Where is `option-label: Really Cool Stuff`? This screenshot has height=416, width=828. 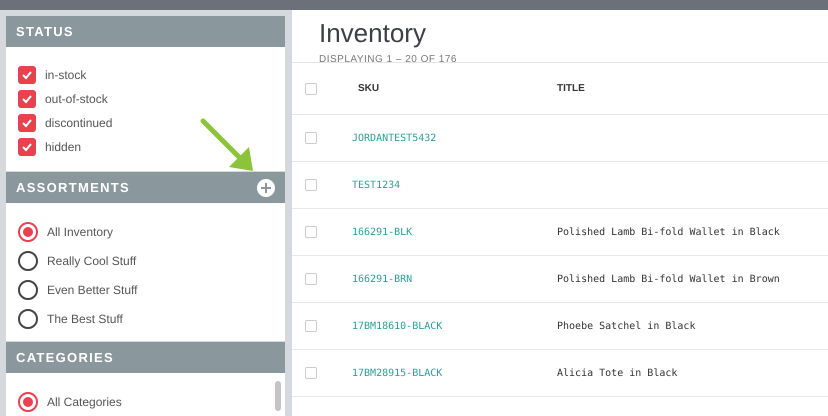 option-label: Really Cool Stuff is located at coordinates (91, 261).